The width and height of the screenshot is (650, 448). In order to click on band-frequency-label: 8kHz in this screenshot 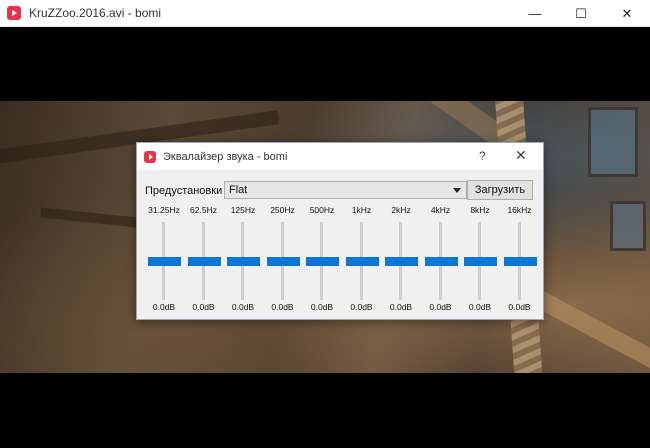, I will do `click(480, 210)`.